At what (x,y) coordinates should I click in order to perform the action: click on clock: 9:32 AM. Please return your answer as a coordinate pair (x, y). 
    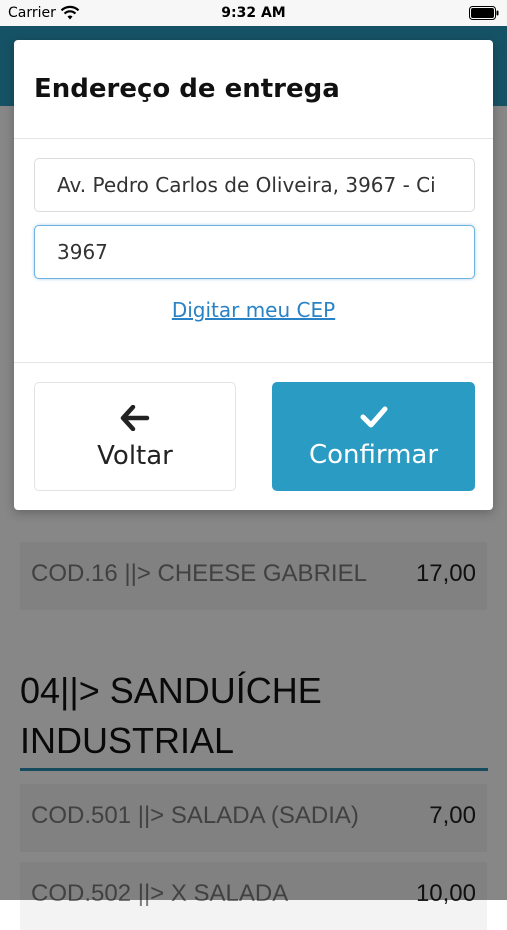
    Looking at the image, I should click on (253, 13).